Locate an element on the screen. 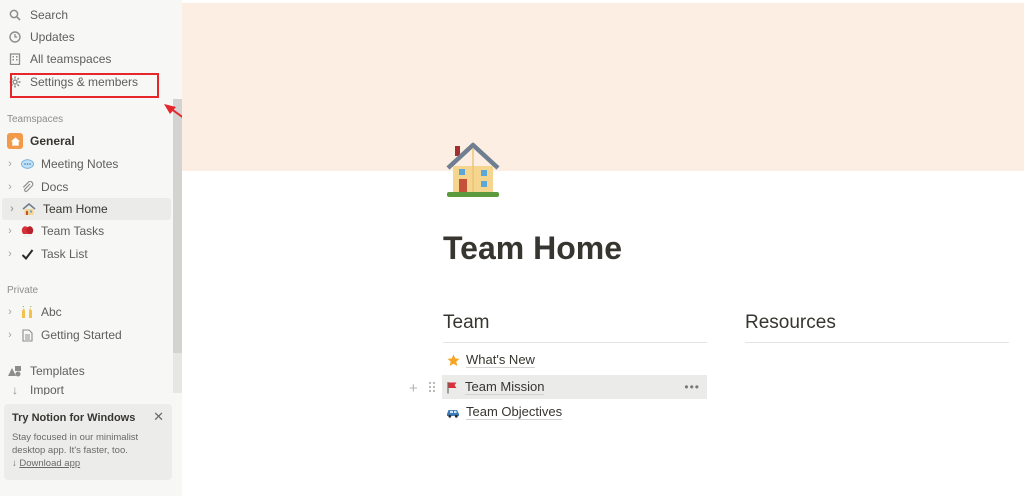 The image size is (1024, 496). sidebar-item-task-list: › Task List is located at coordinates (86, 254).